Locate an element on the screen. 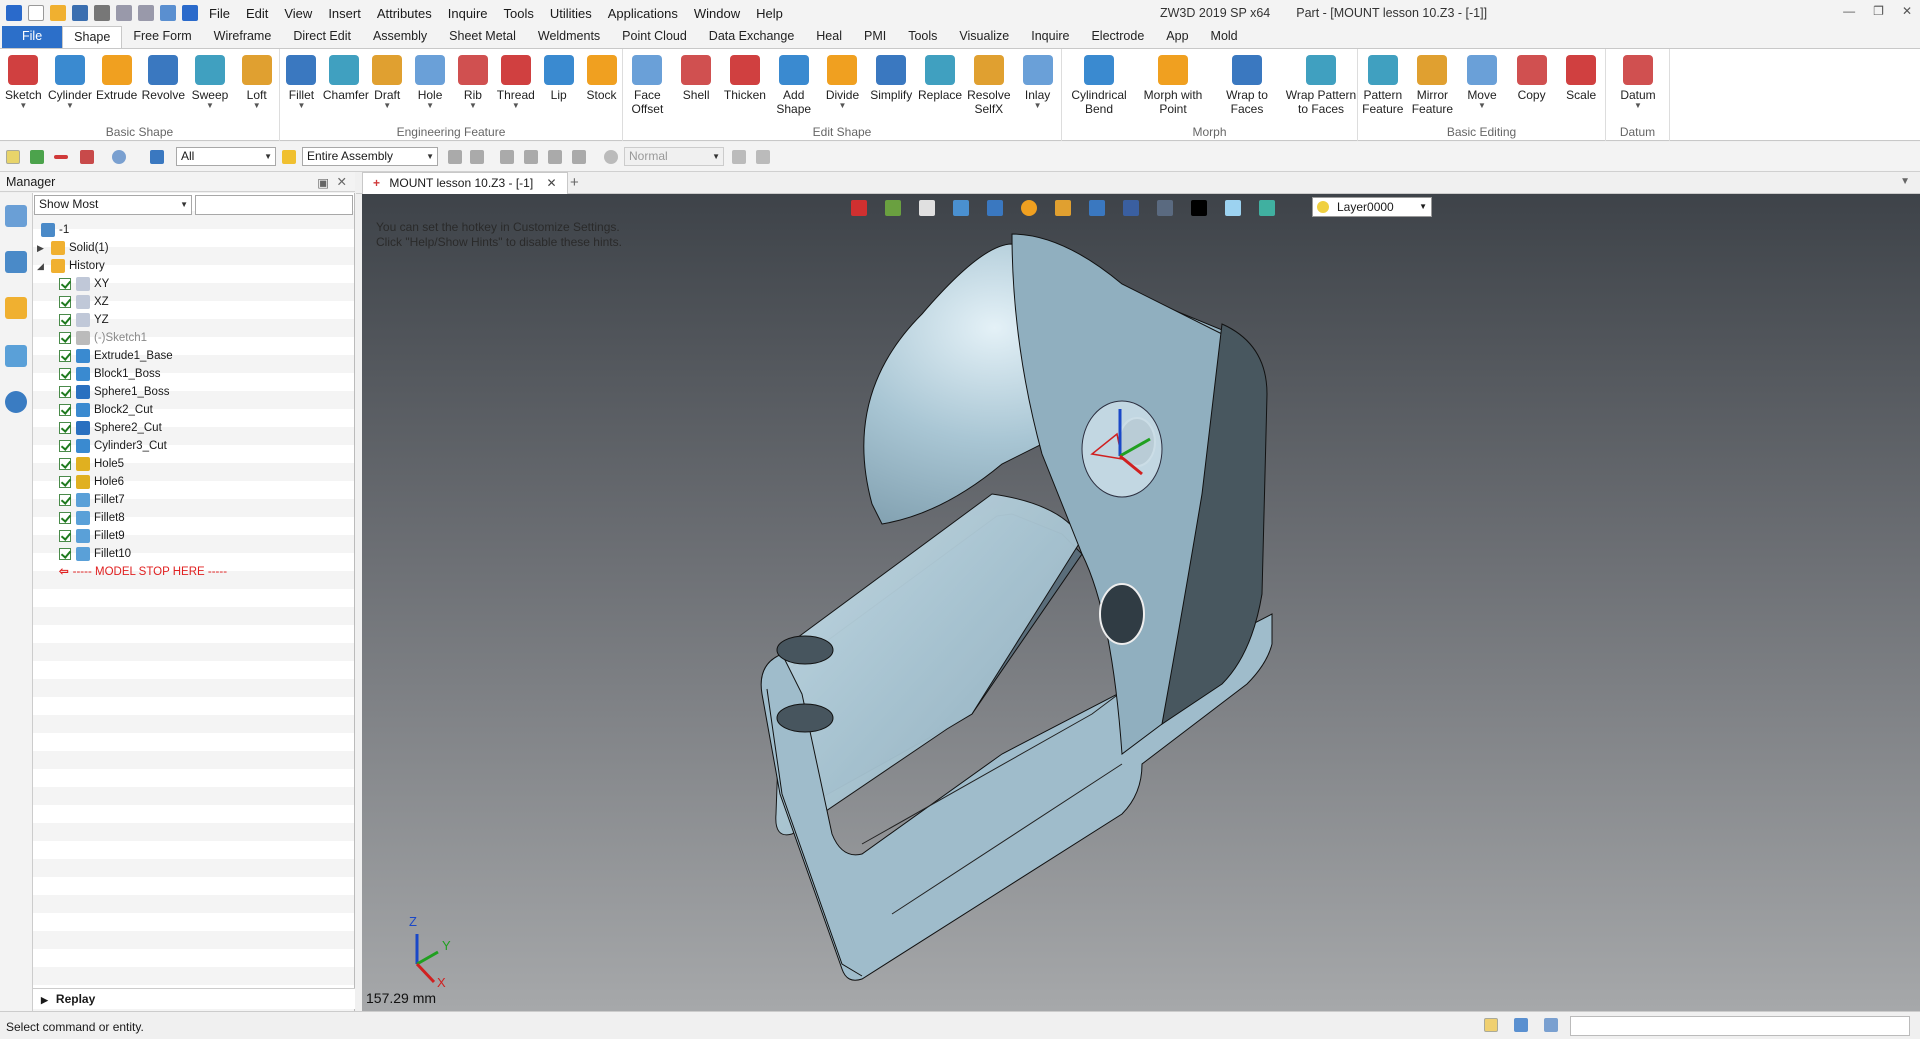 This screenshot has height=1039, width=1920. tab-direct-edit: Direct Edit is located at coordinates (322, 37).